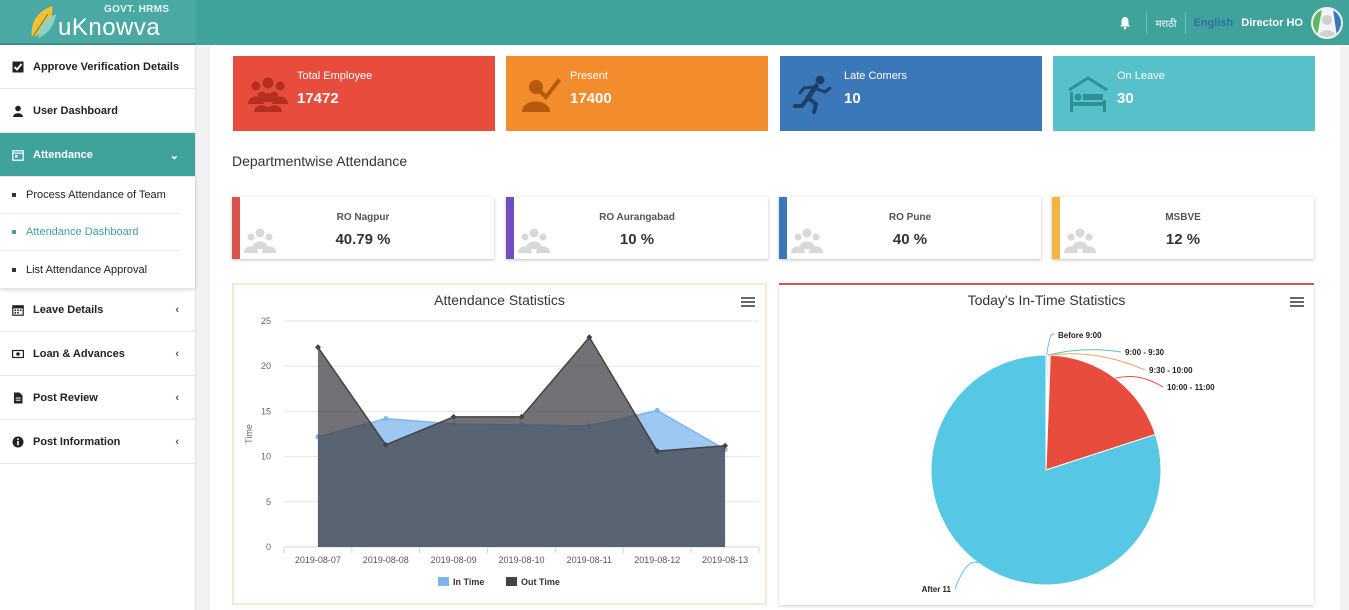 This screenshot has height=610, width=1349. What do you see at coordinates (637, 93) in the screenshot?
I see `stat-card-present: Present 17400` at bounding box center [637, 93].